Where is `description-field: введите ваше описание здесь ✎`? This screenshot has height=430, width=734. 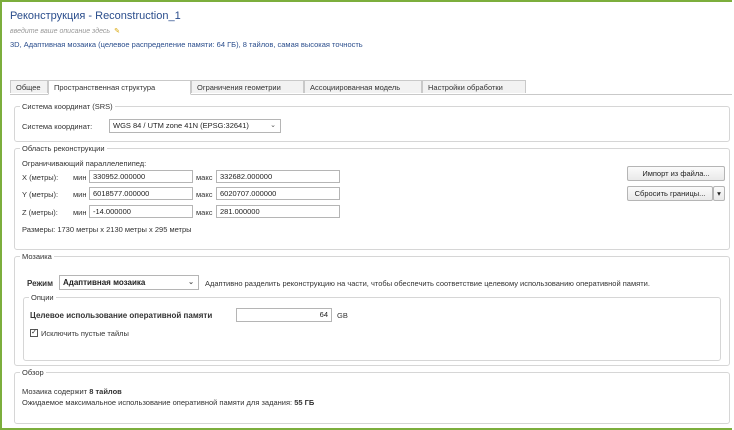
description-field: введите ваше описание здесь ✎ is located at coordinates (367, 31).